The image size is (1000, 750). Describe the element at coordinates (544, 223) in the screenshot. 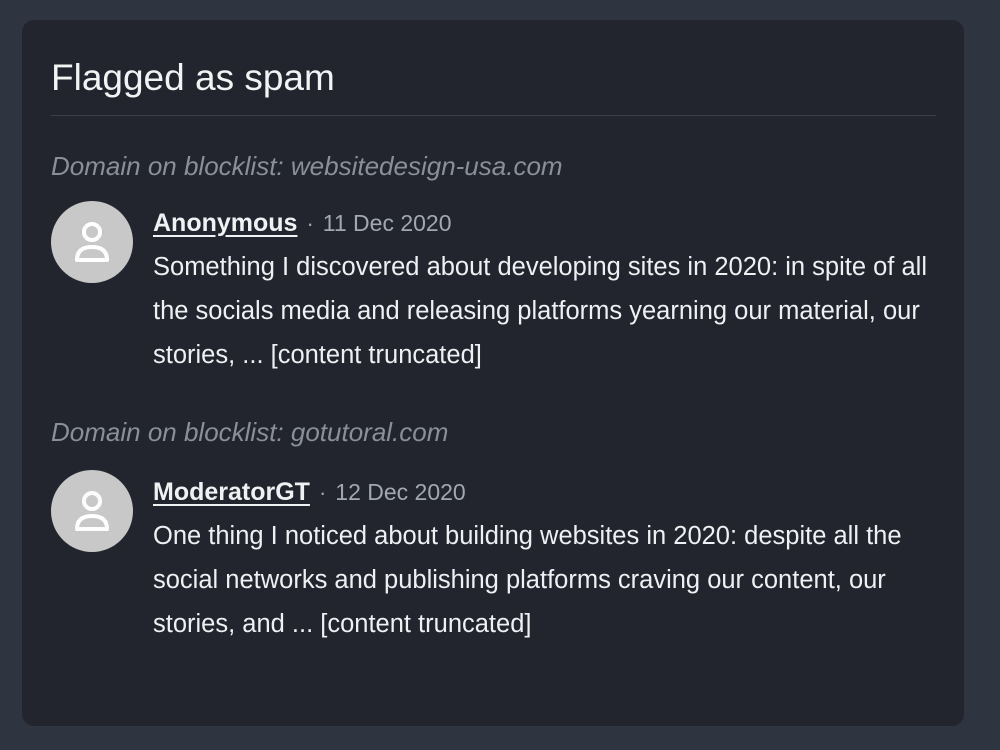

I see `comment-meta: Anonymous · 11 Dec 2020` at that location.